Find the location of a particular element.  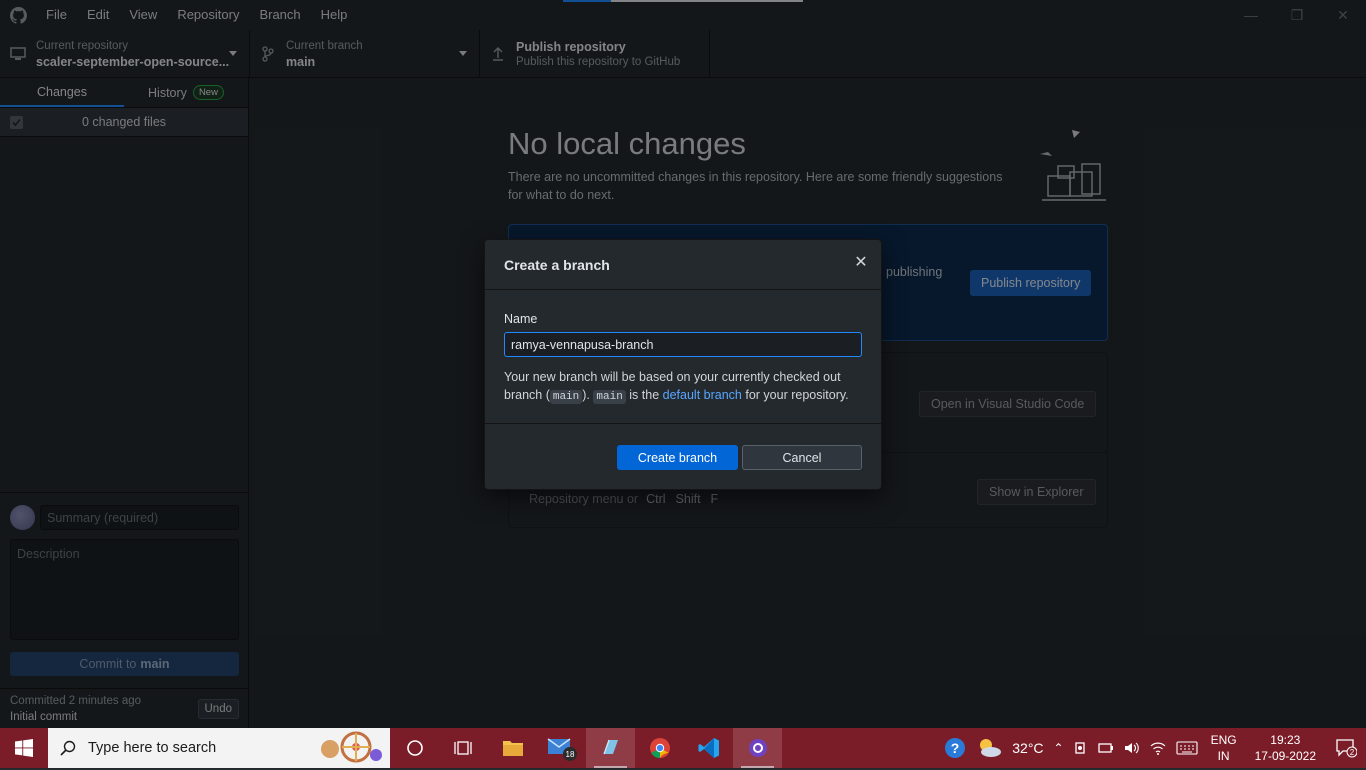

default-branch-link: default branch is located at coordinates (702, 395).